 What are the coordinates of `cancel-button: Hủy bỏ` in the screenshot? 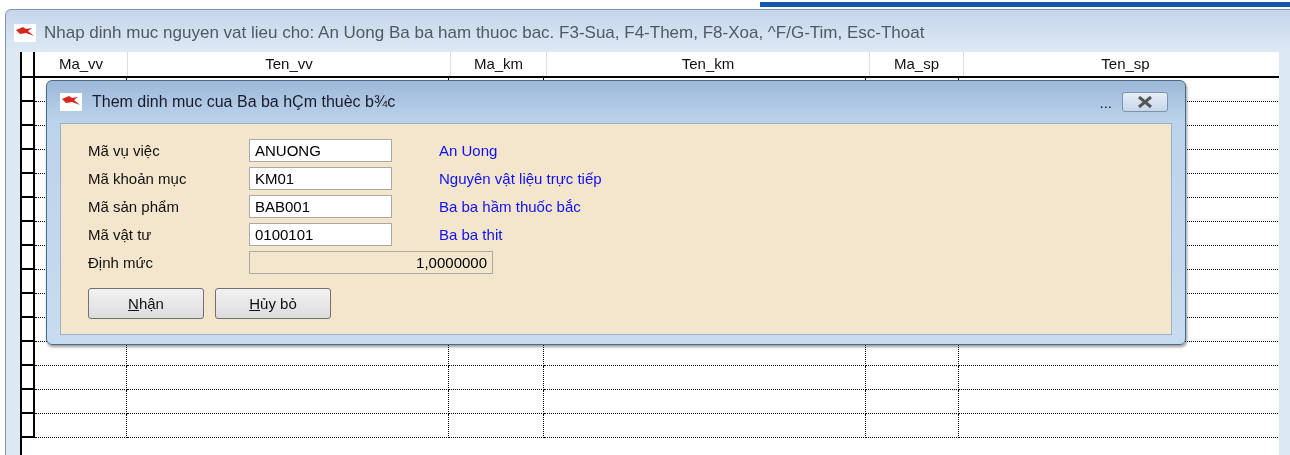 It's located at (273, 303).